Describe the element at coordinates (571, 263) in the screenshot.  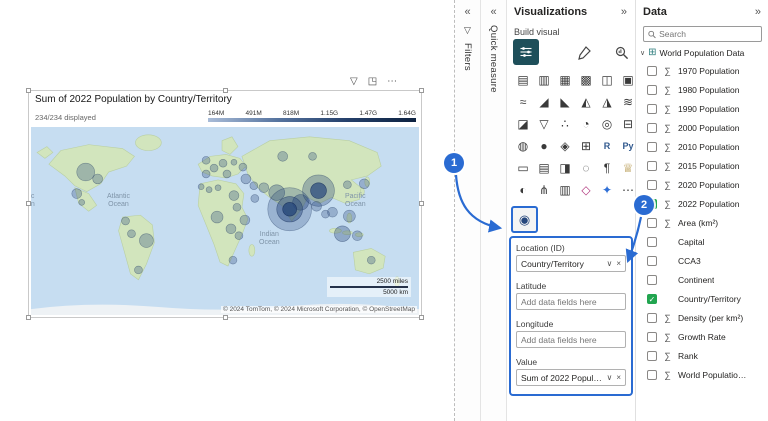
I see `field-pill: Country/Territory ∨ ×` at that location.